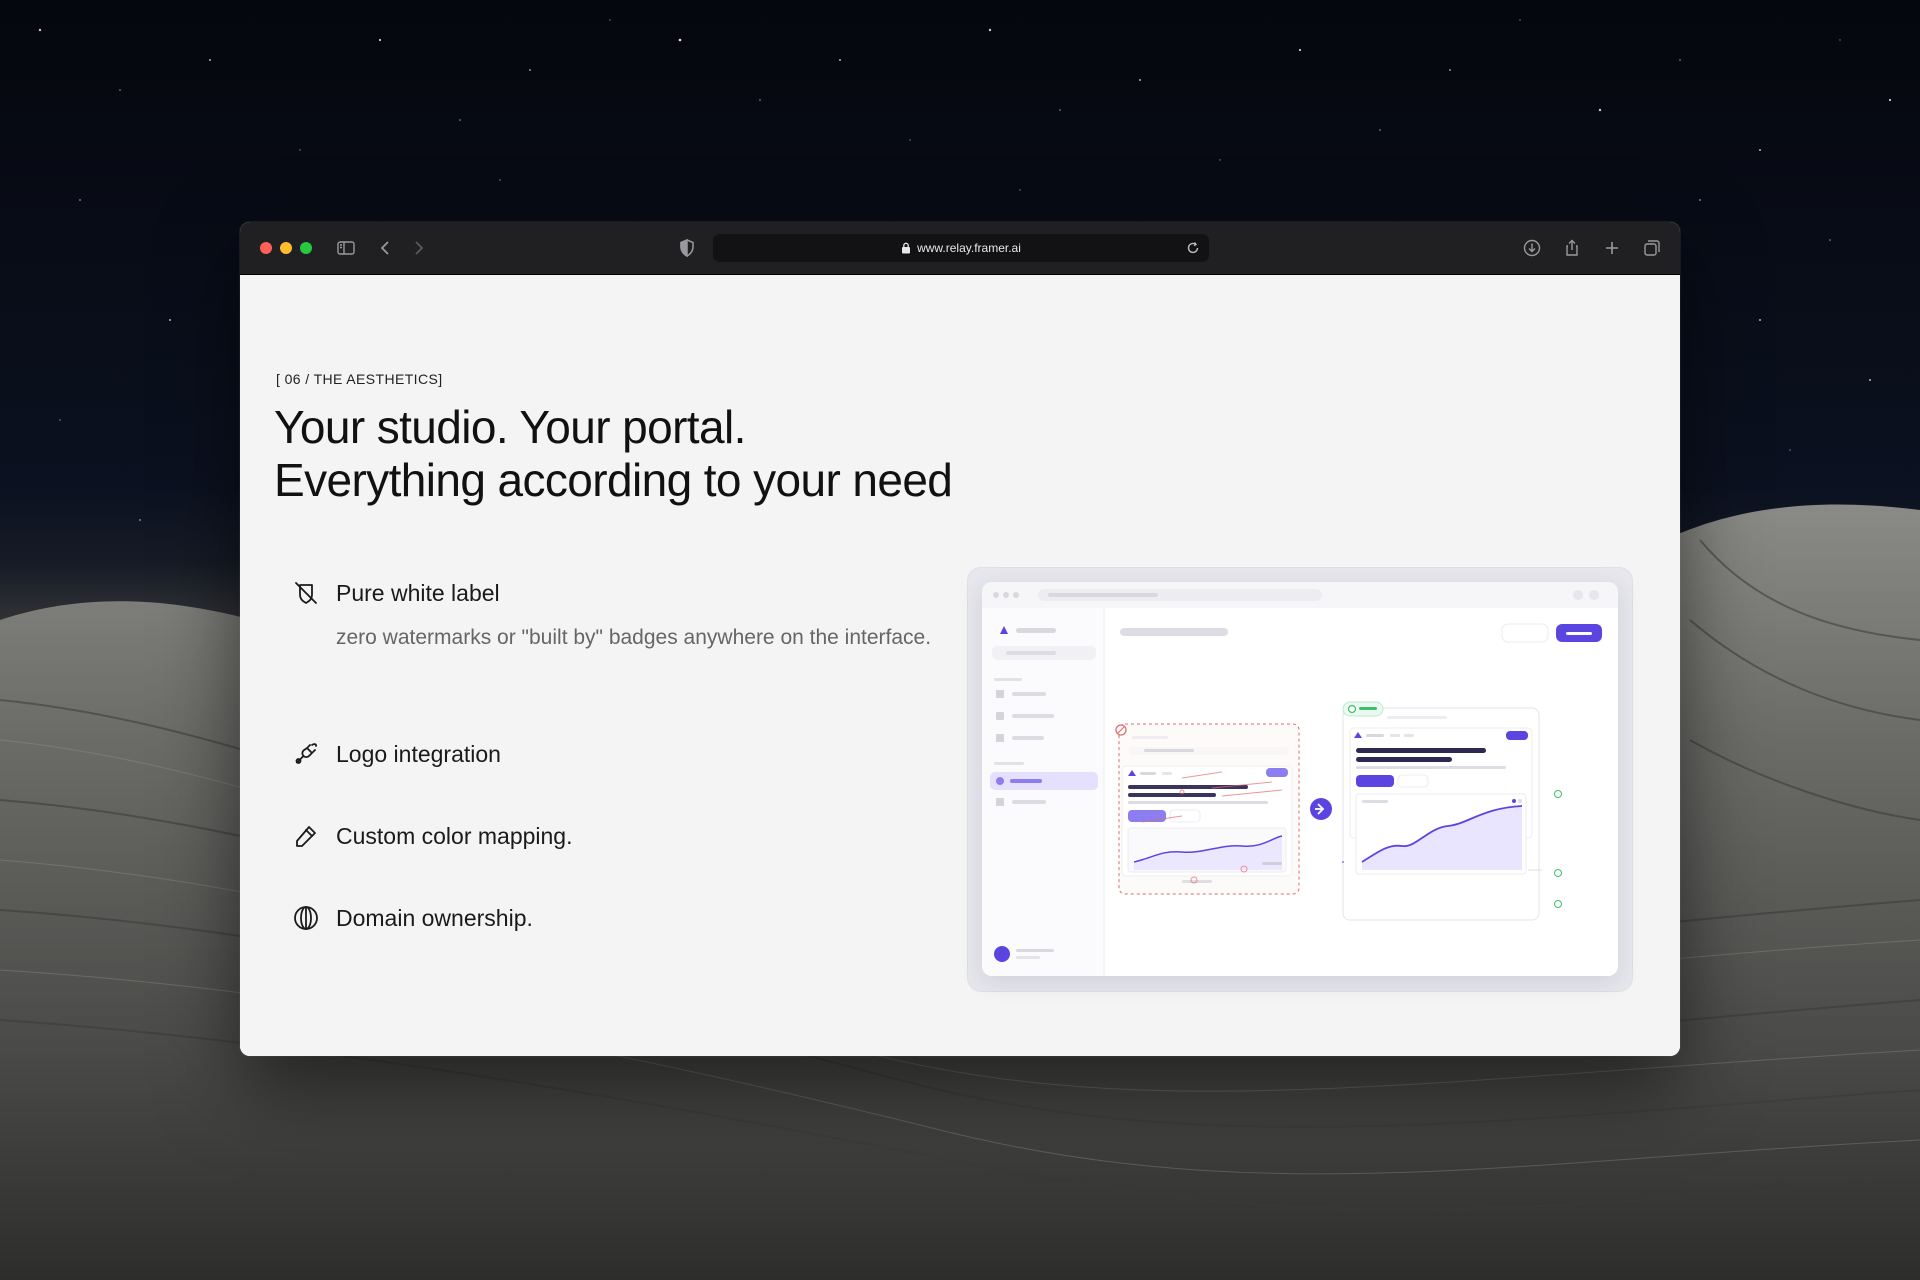 Image resolution: width=1920 pixels, height=1280 pixels. I want to click on back-icon, so click(386, 248).